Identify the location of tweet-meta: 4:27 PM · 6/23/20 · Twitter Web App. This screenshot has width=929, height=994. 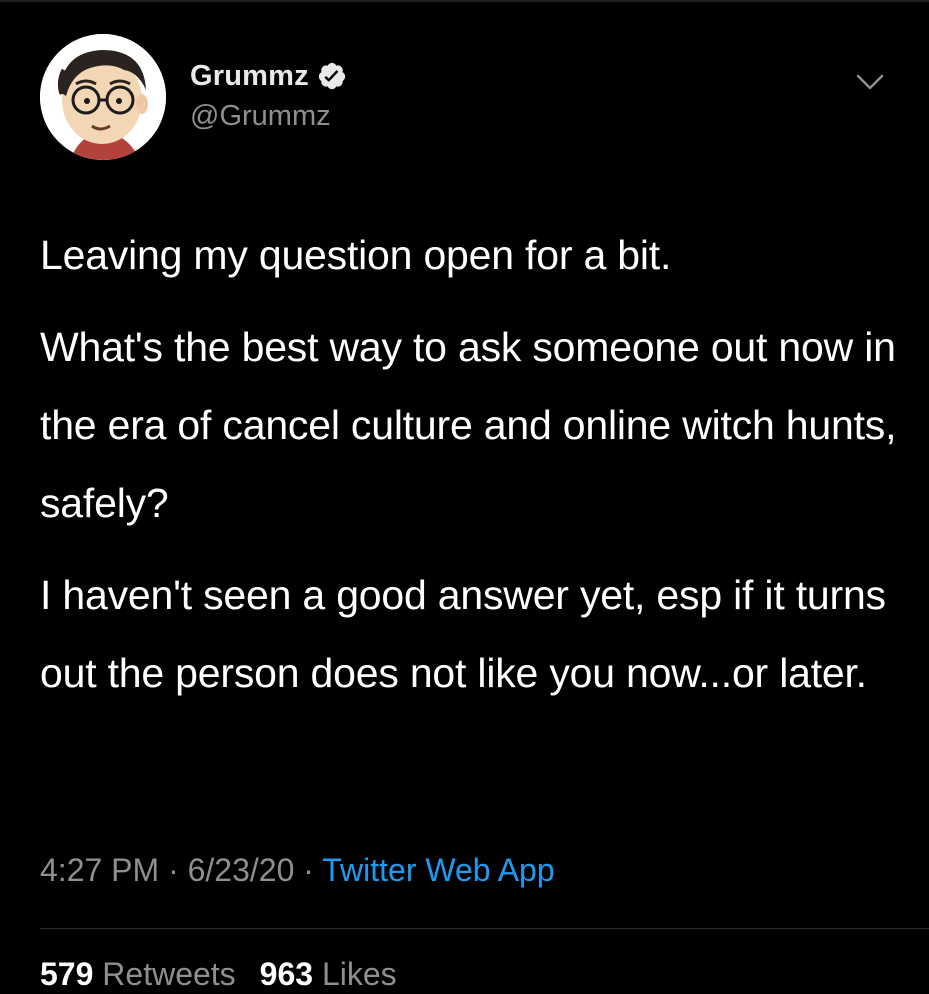
(297, 870).